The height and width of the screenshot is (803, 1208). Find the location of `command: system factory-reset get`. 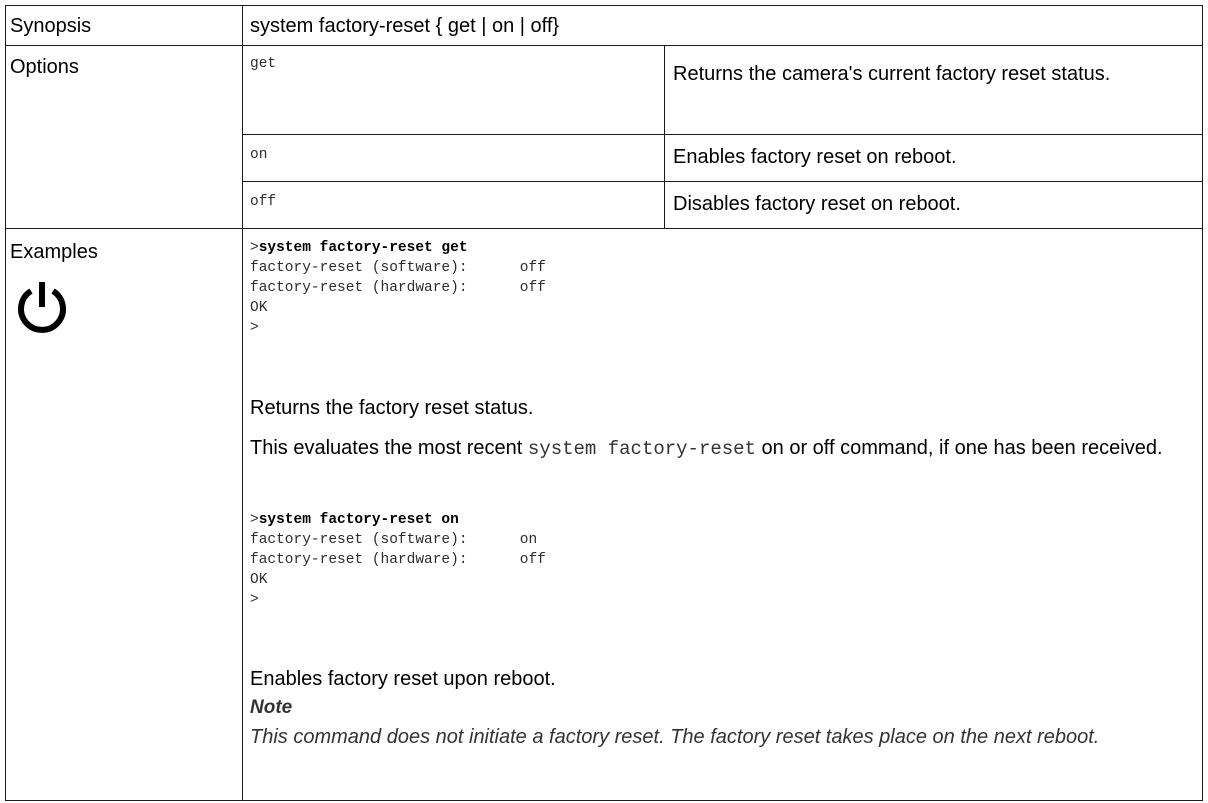

command: system factory-reset get is located at coordinates (363, 248).